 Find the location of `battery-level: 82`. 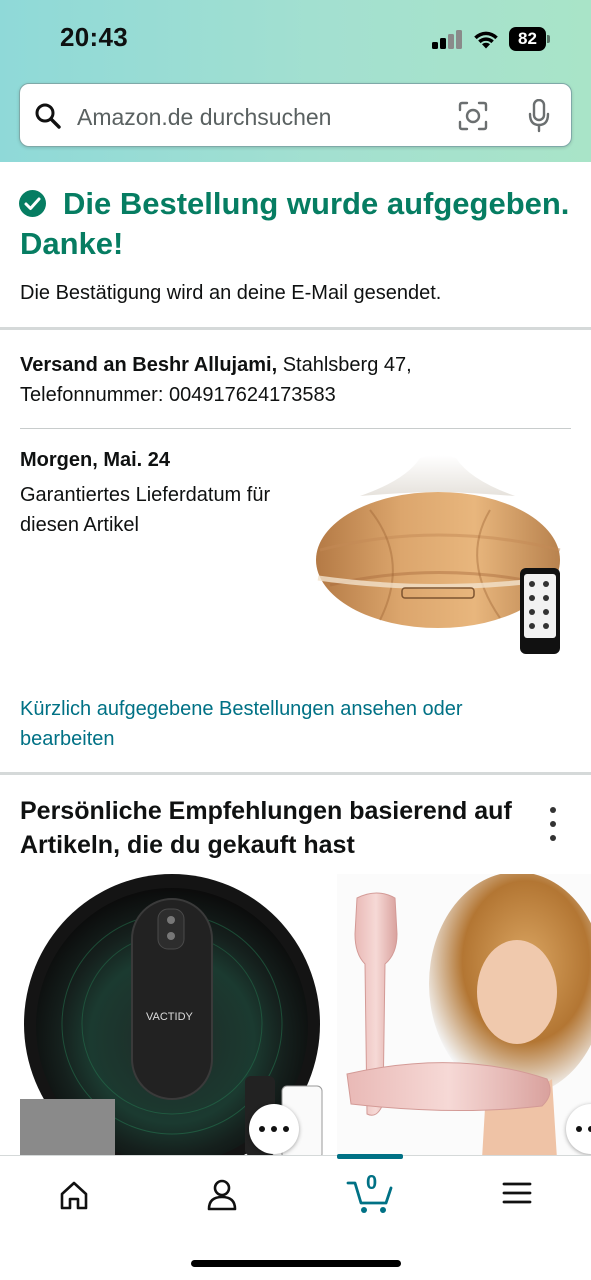

battery-level: 82 is located at coordinates (527, 39).